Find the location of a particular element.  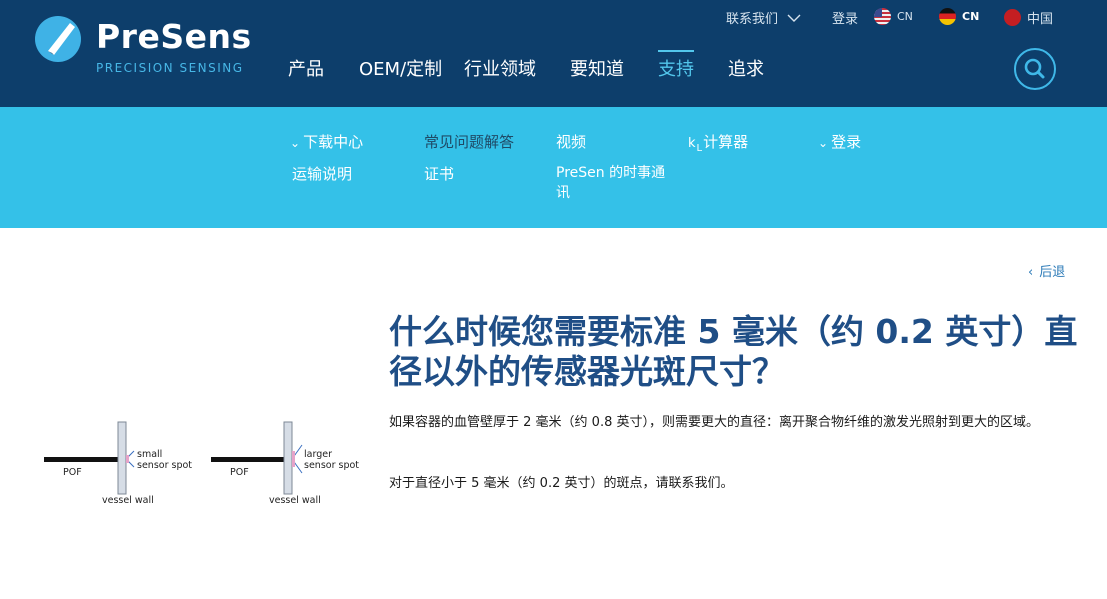

search-button is located at coordinates (1035, 69).